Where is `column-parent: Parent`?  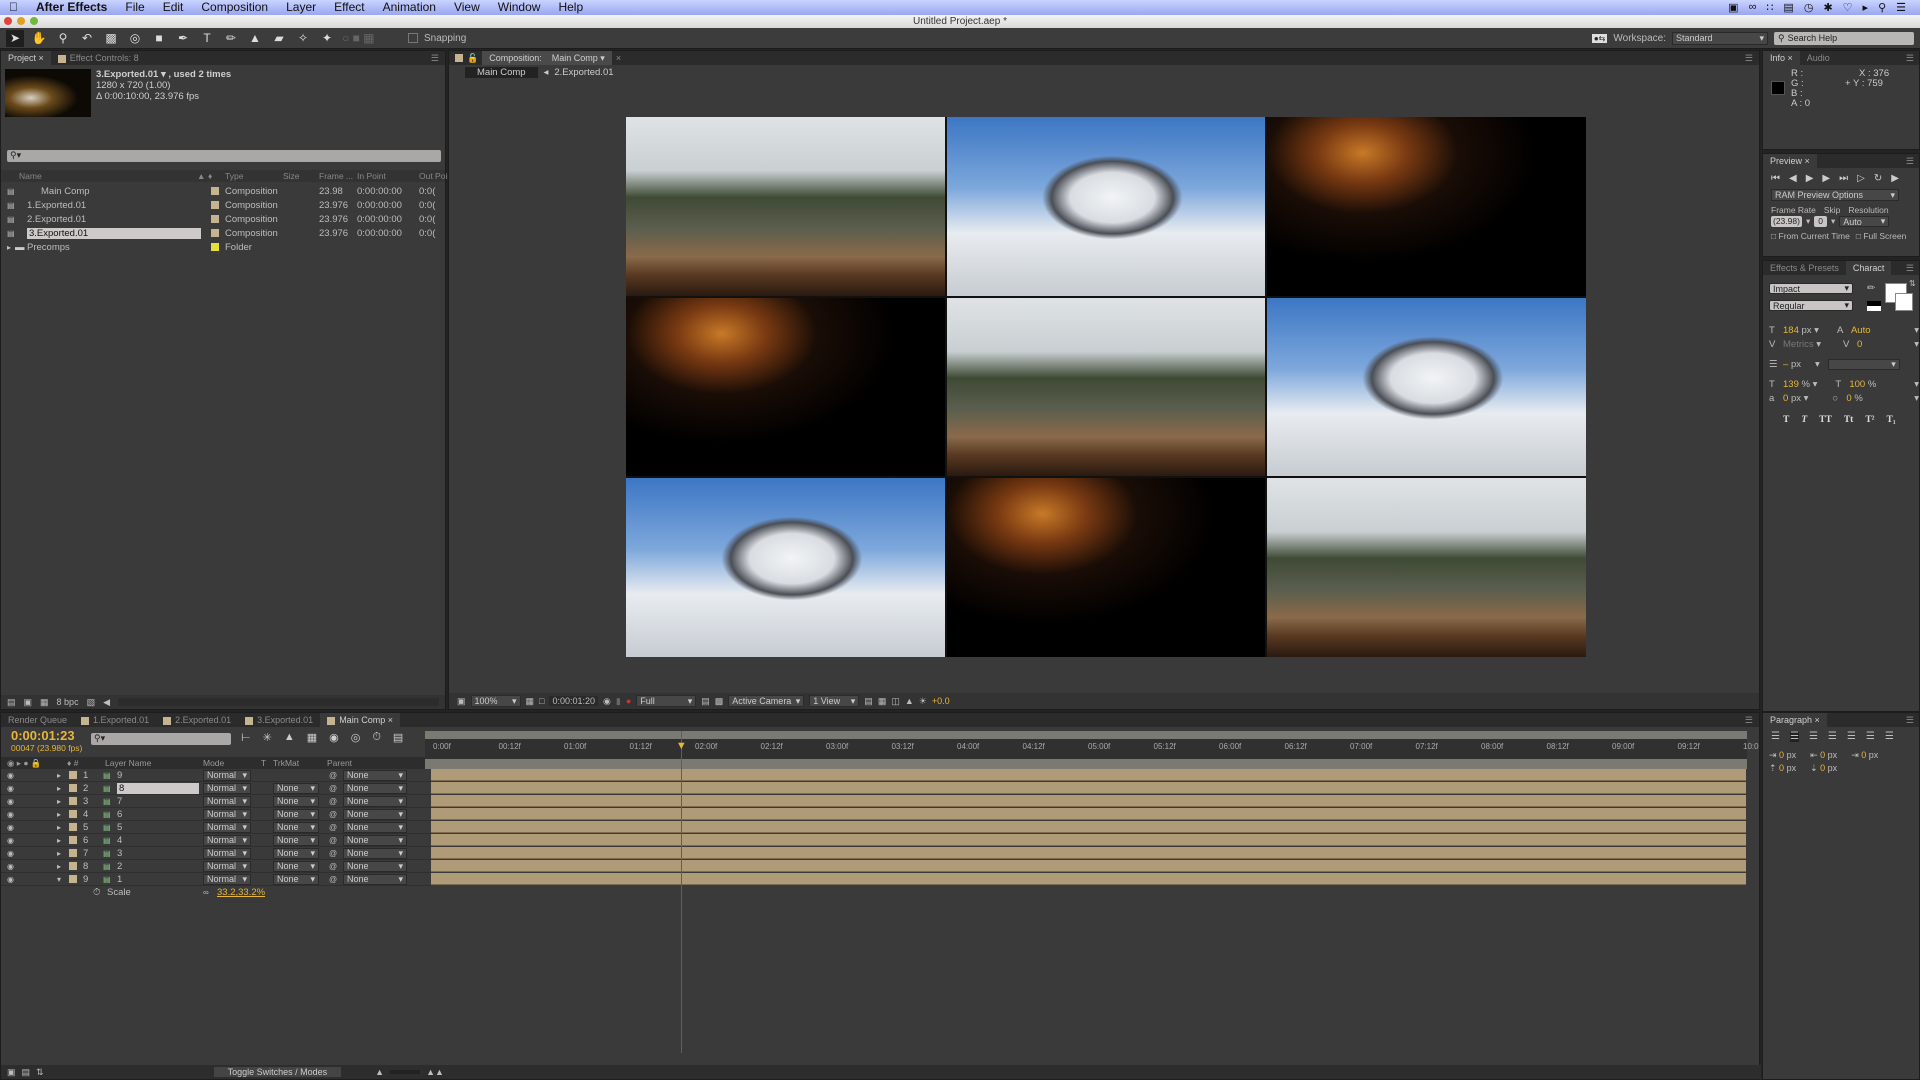 column-parent: Parent is located at coordinates (339, 763).